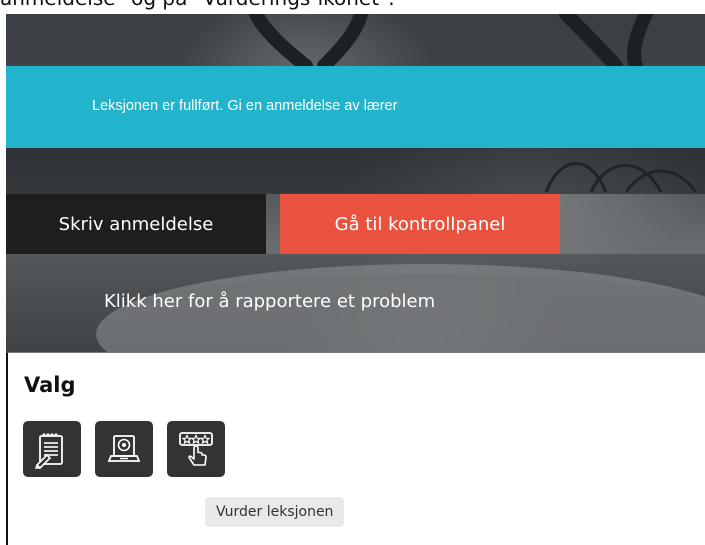  I want to click on write-review-button: Skriv anmeldelse, so click(136, 224).